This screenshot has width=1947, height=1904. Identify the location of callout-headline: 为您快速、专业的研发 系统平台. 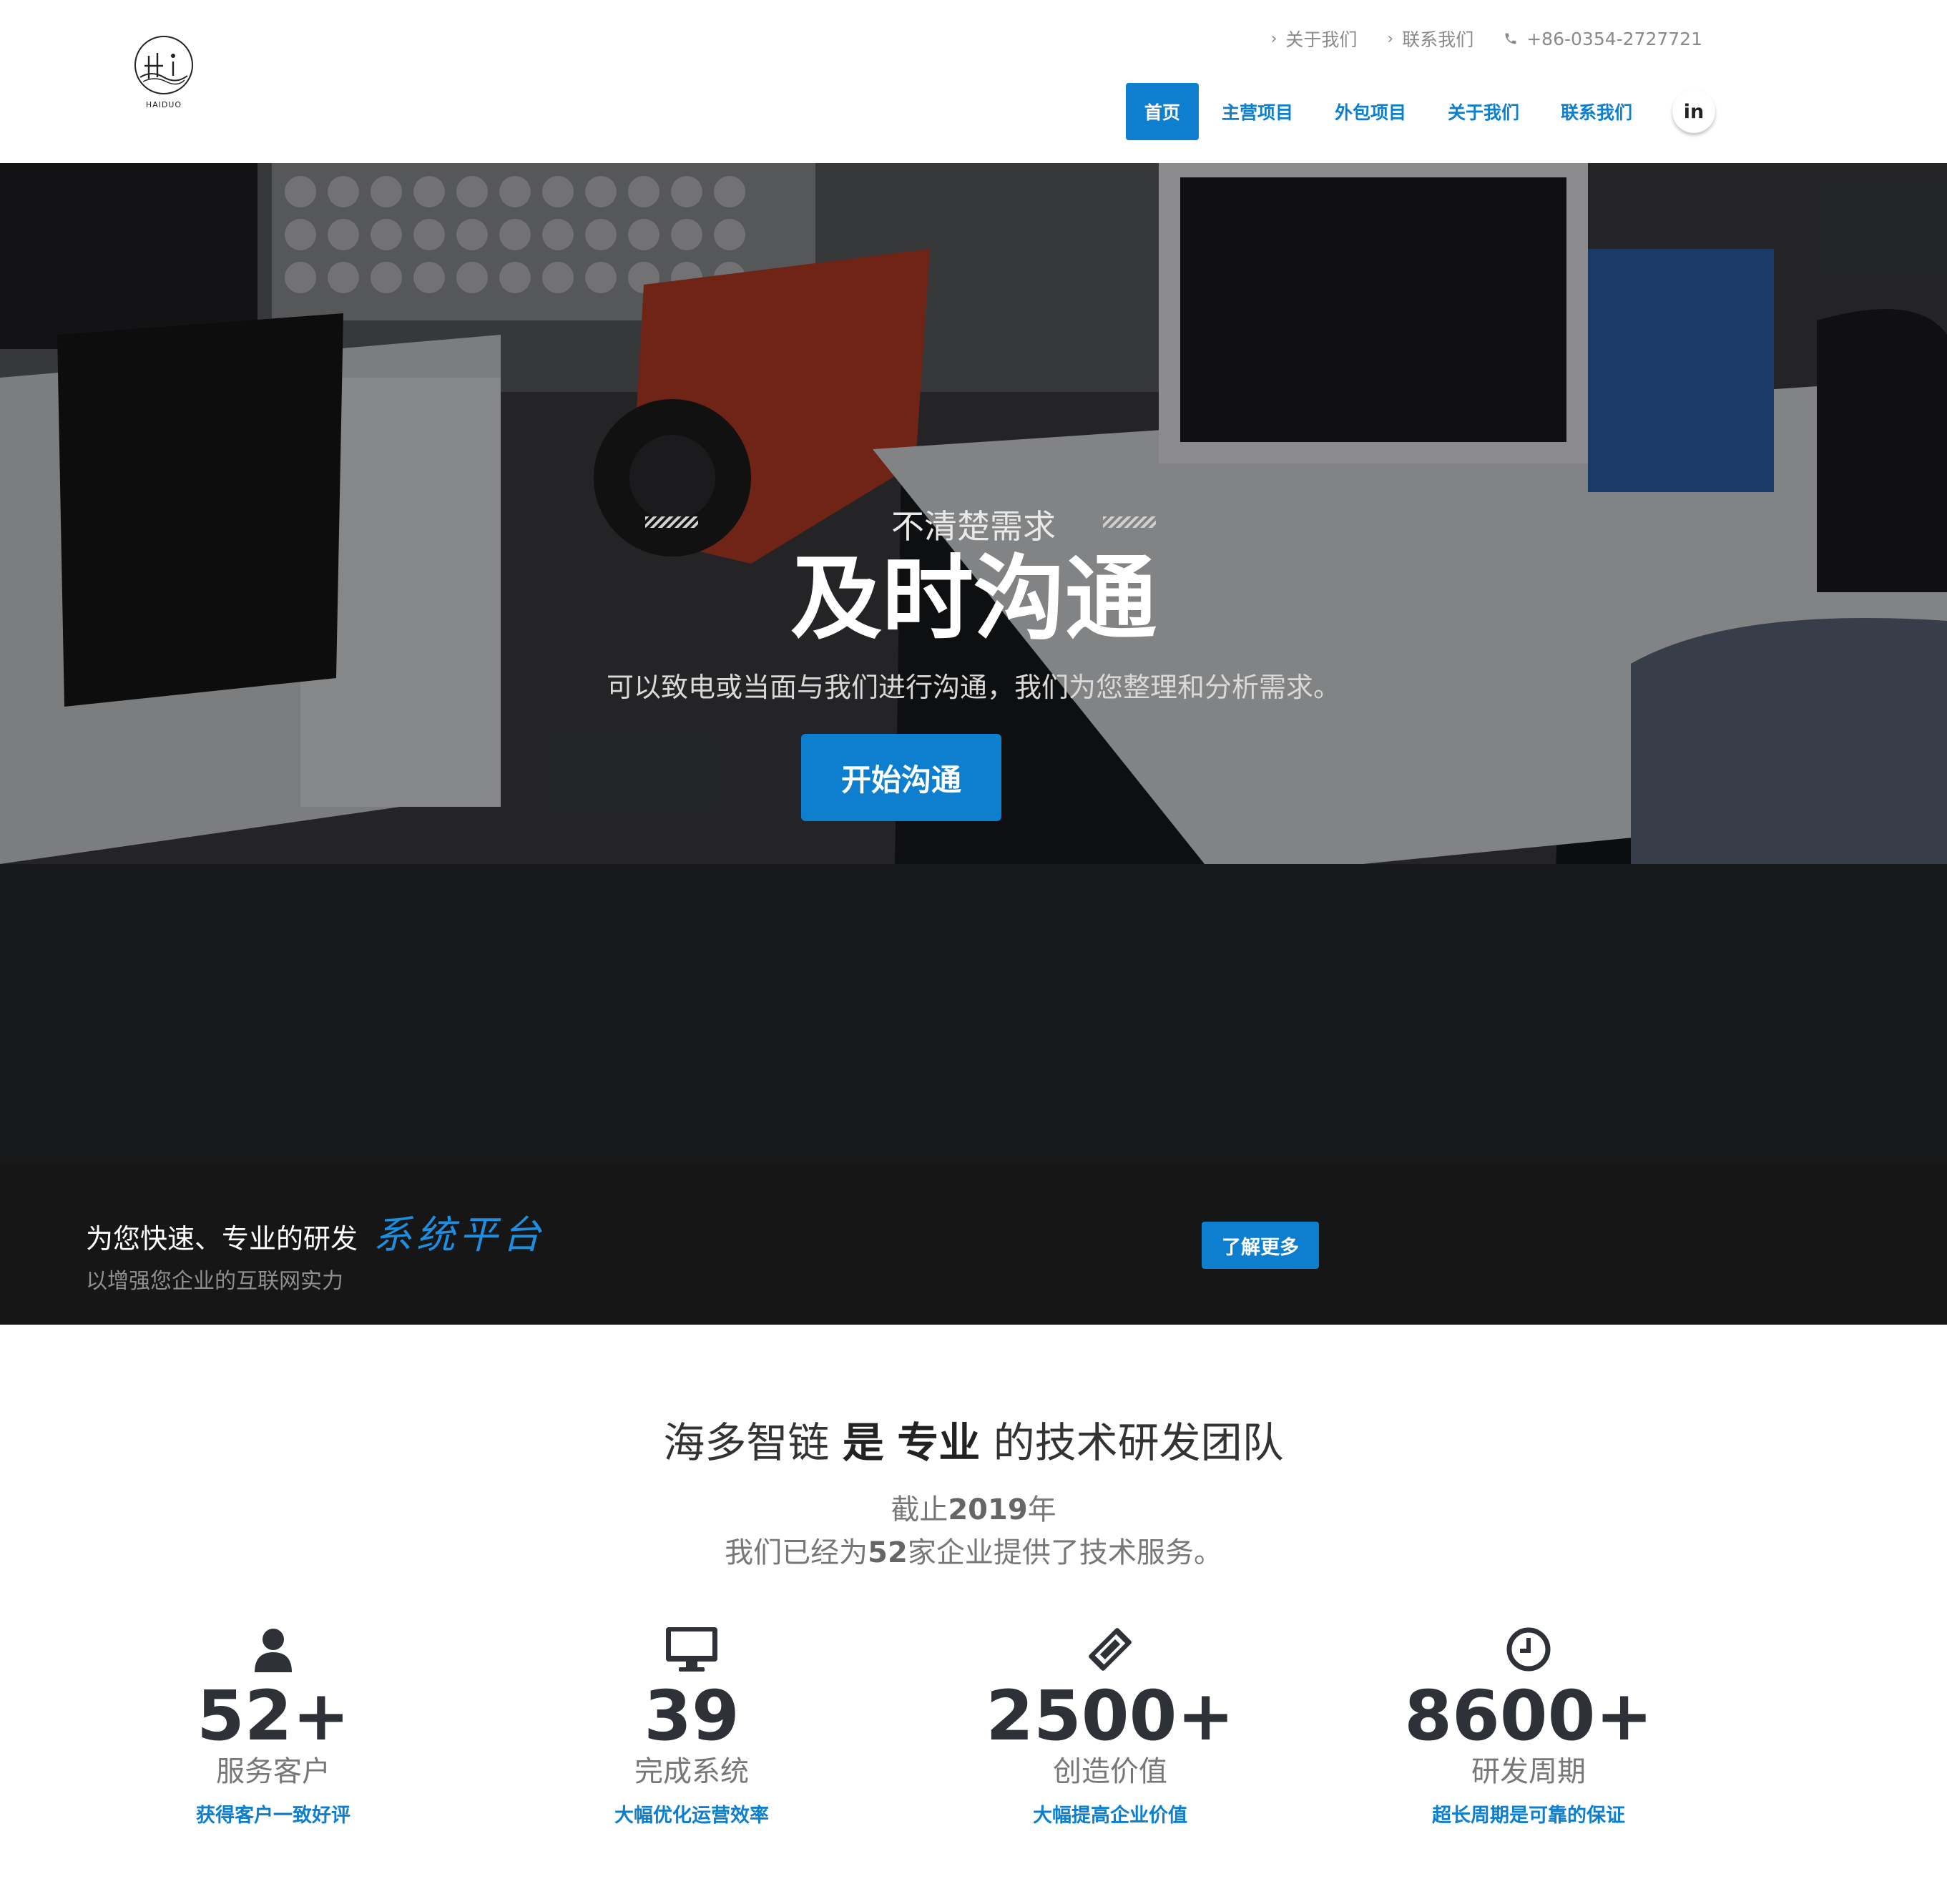
(315, 1231).